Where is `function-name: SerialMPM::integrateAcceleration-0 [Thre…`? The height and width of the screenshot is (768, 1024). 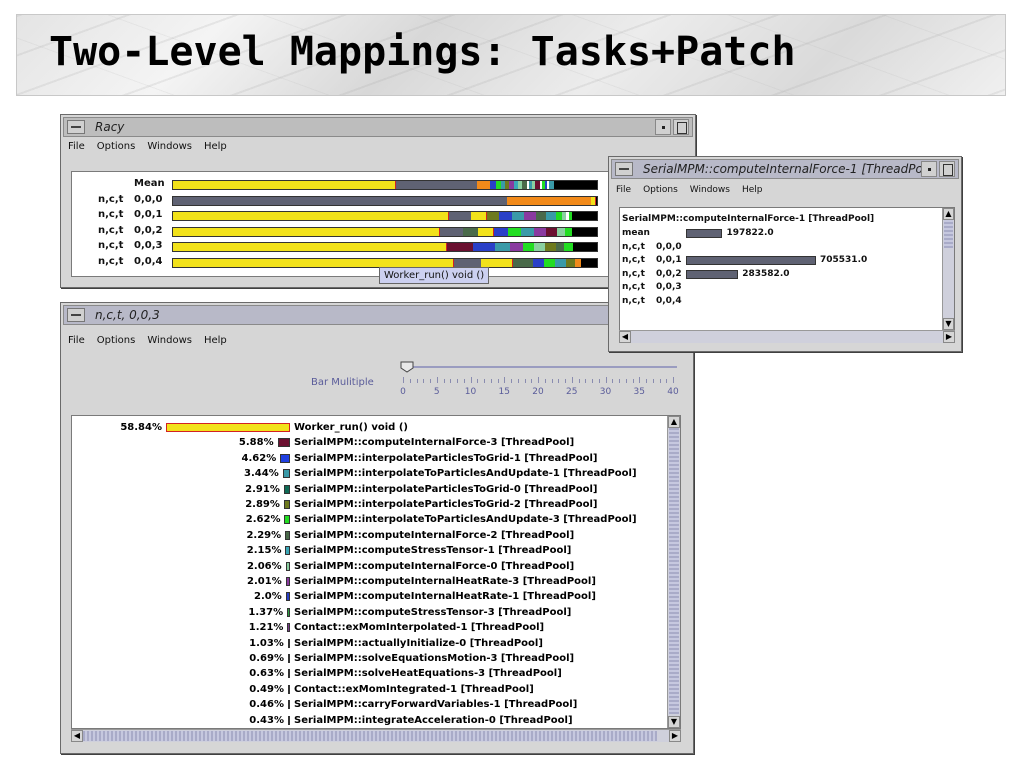 function-name: SerialMPM::integrateAcceleration-0 [Thre… is located at coordinates (433, 720).